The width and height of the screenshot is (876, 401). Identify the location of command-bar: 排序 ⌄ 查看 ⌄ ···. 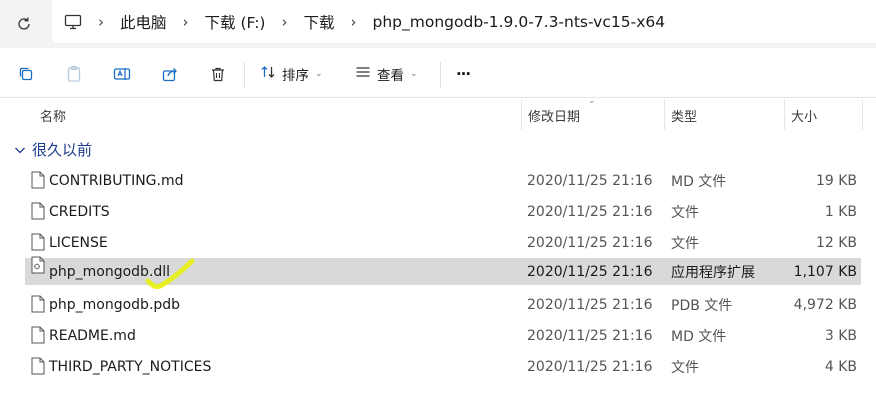
(438, 74).